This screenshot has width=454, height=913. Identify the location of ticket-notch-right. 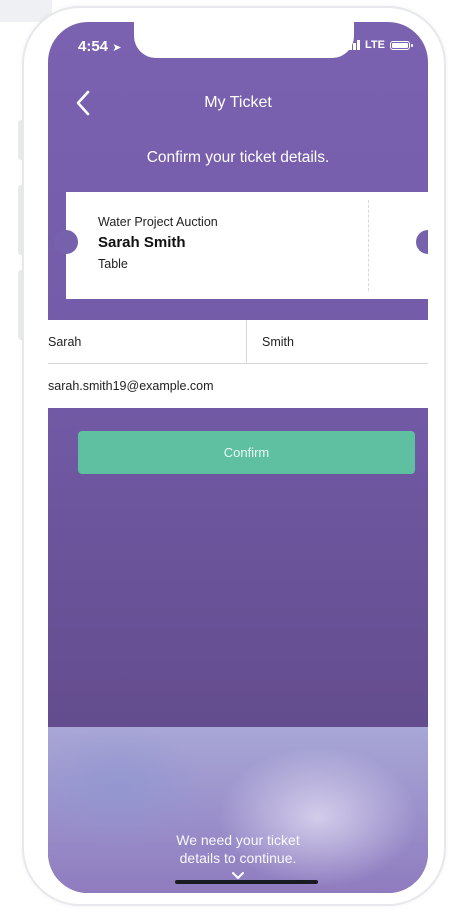
(422, 242).